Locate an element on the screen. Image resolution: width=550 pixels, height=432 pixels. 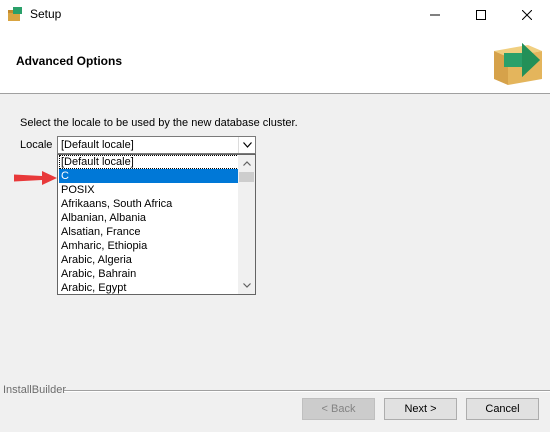
list-item: Amharic, Ethiopia is located at coordinates (149, 246).